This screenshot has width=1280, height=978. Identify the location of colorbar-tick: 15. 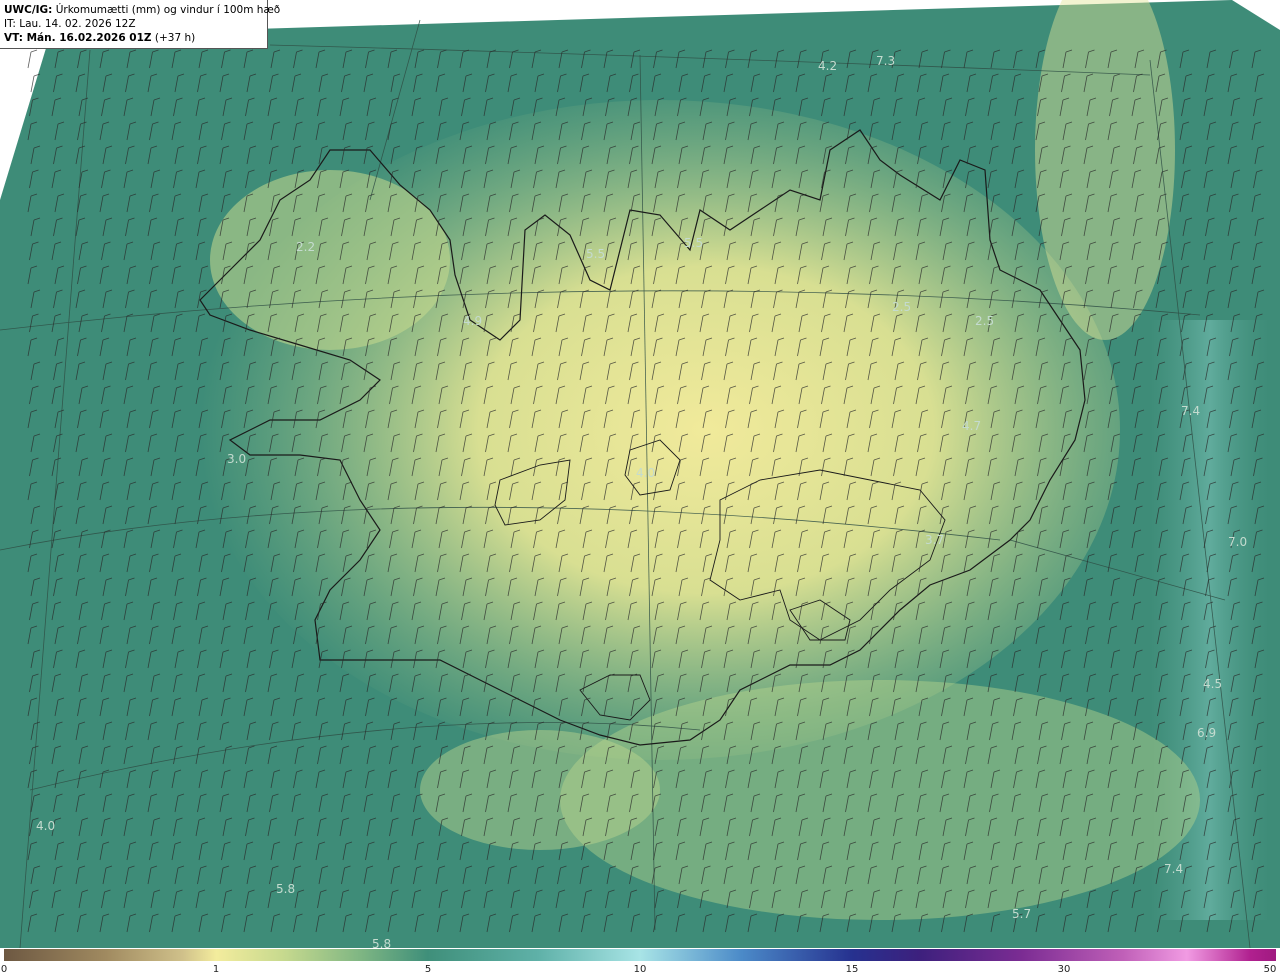
(852, 969).